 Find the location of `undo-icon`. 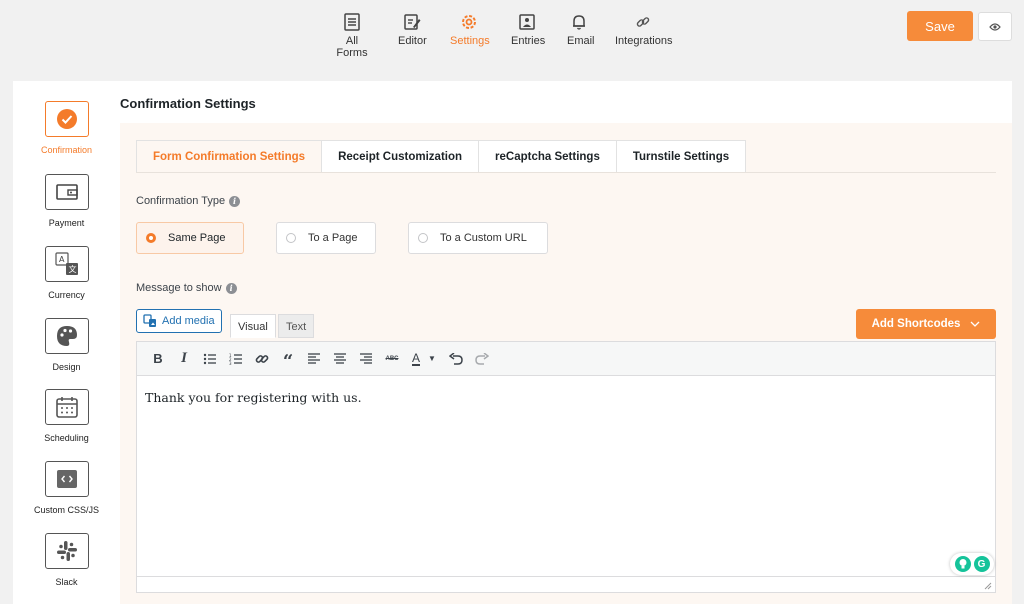

undo-icon is located at coordinates (456, 359).